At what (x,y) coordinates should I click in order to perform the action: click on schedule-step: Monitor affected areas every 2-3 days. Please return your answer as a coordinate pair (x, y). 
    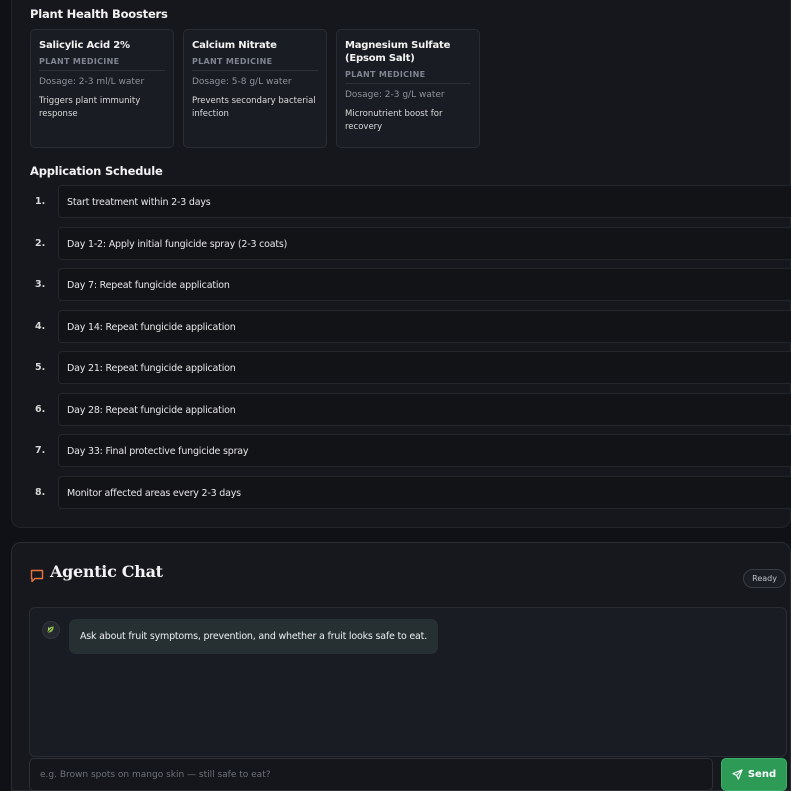
    Looking at the image, I should click on (424, 492).